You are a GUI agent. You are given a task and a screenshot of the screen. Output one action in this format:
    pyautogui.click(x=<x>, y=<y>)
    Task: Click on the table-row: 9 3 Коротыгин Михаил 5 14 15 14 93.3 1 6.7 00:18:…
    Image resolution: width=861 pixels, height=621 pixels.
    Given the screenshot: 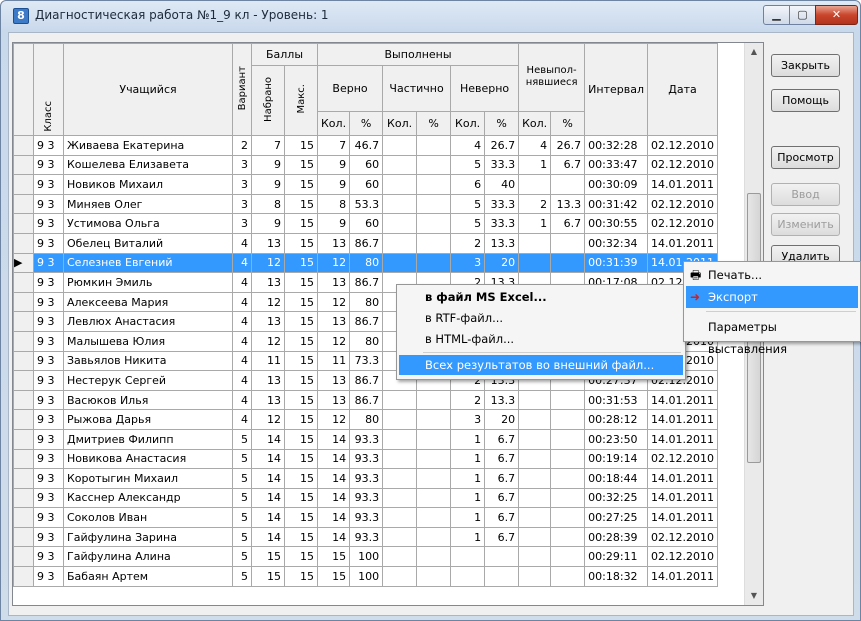 What is the action you would take?
    pyautogui.click(x=365, y=478)
    